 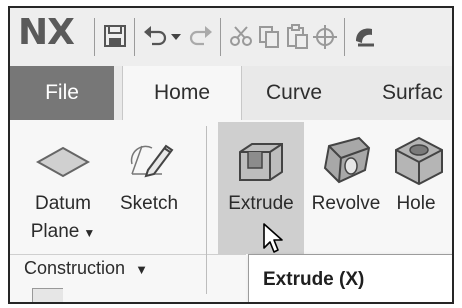 I want to click on hole-button: Hole, so click(x=416, y=173).